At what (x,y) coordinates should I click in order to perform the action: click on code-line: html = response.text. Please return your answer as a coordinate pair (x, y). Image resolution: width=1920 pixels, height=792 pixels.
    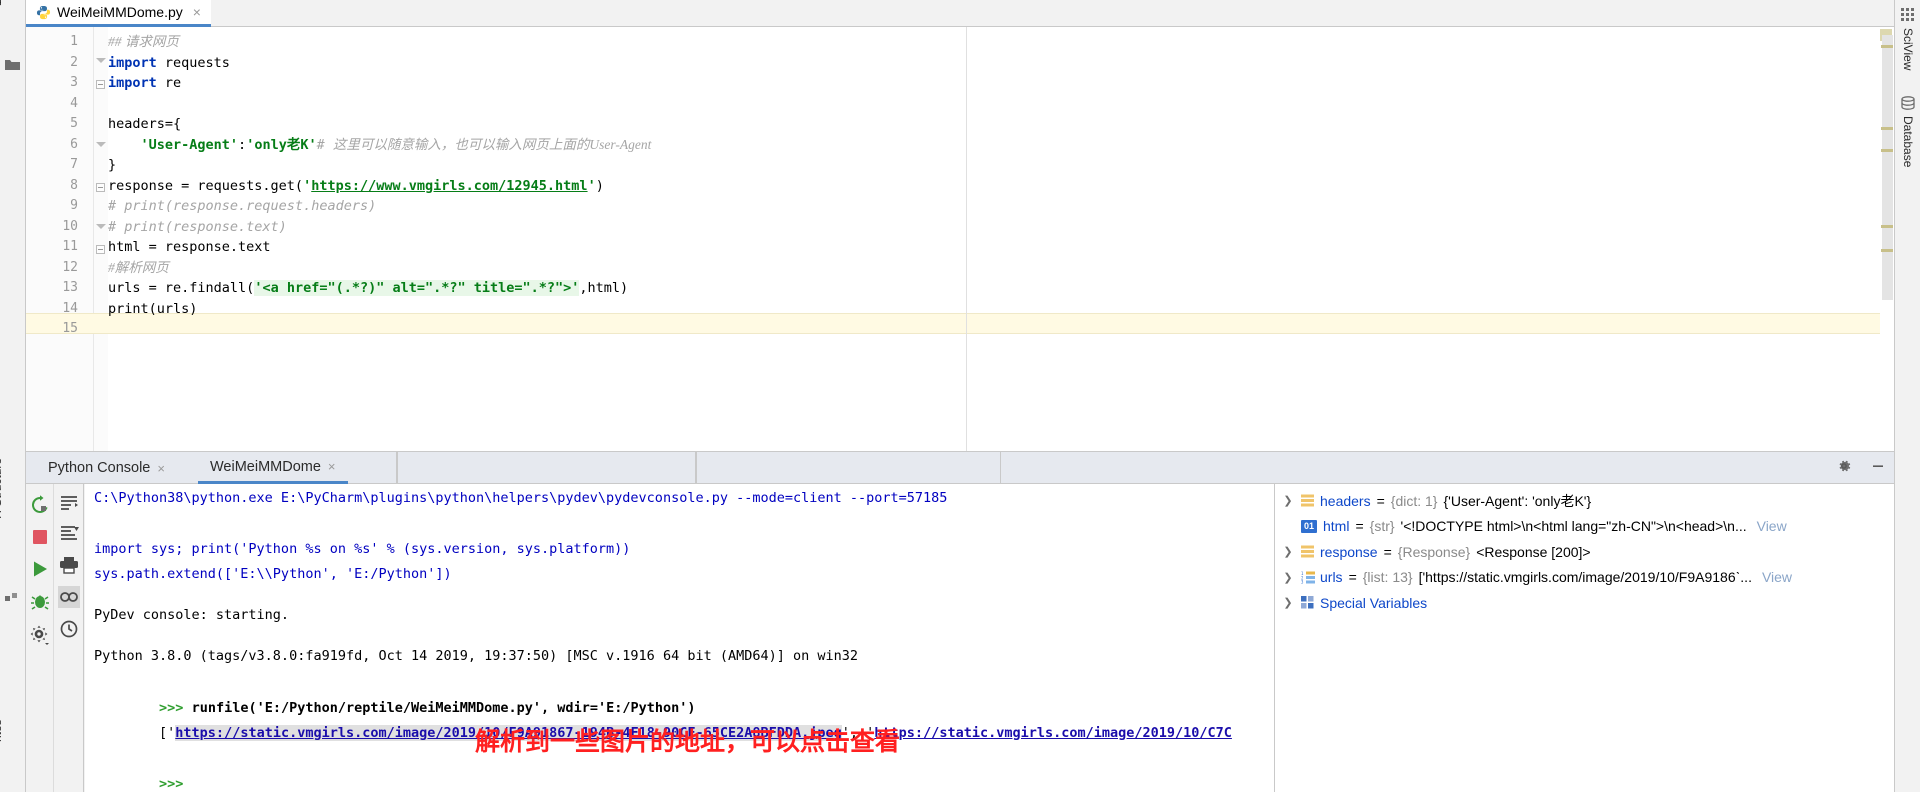
    Looking at the image, I should click on (189, 247).